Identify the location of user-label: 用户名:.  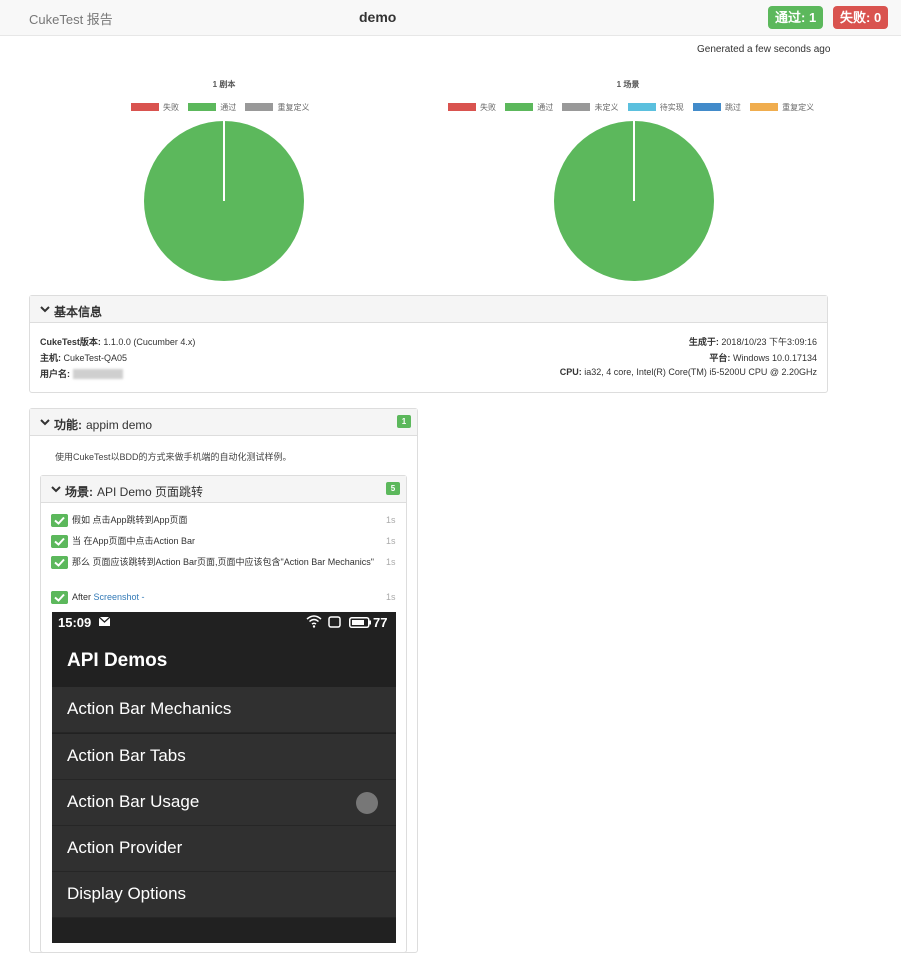
(55, 374).